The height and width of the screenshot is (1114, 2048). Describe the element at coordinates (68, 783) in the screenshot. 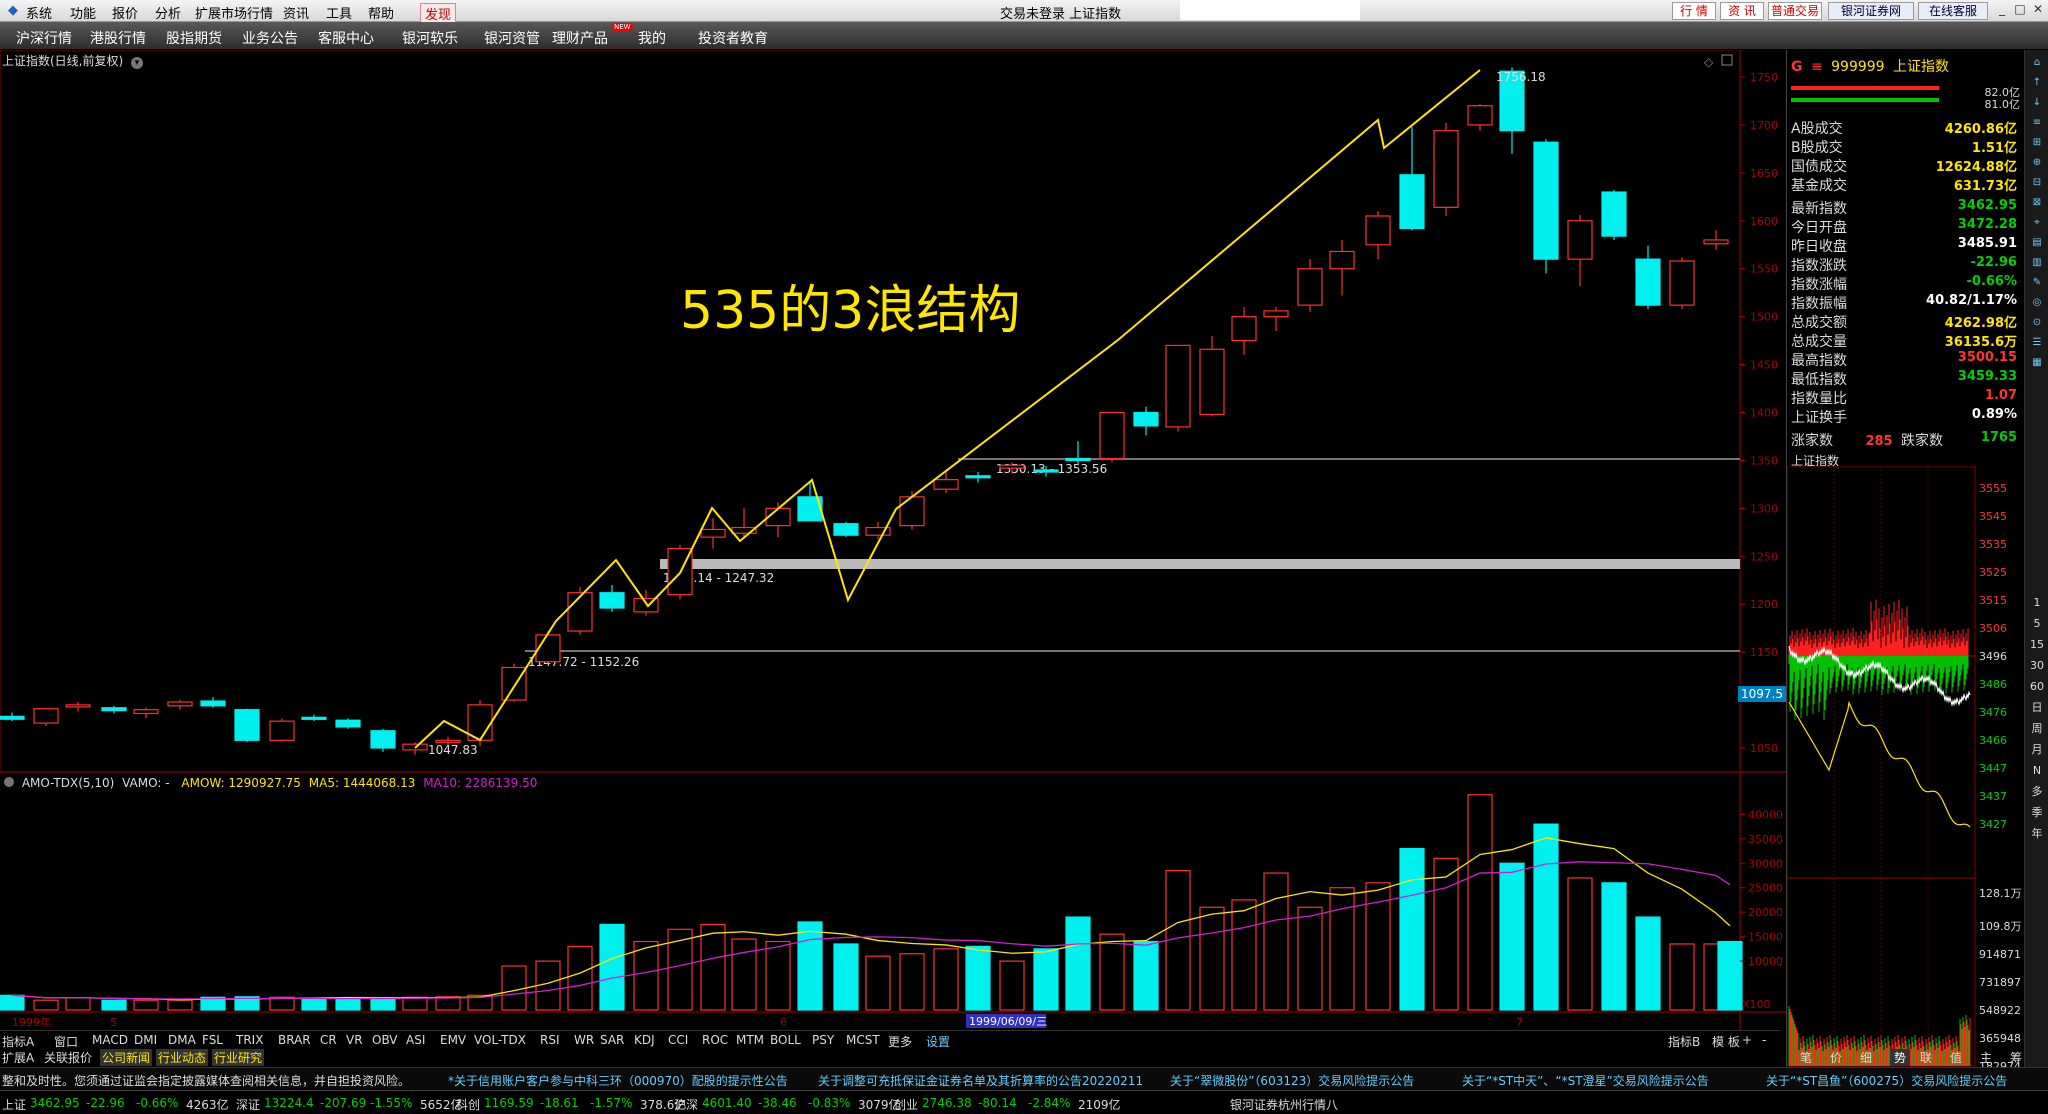

I see `vol-indicator-name: AMO-TDX(5,10)` at that location.